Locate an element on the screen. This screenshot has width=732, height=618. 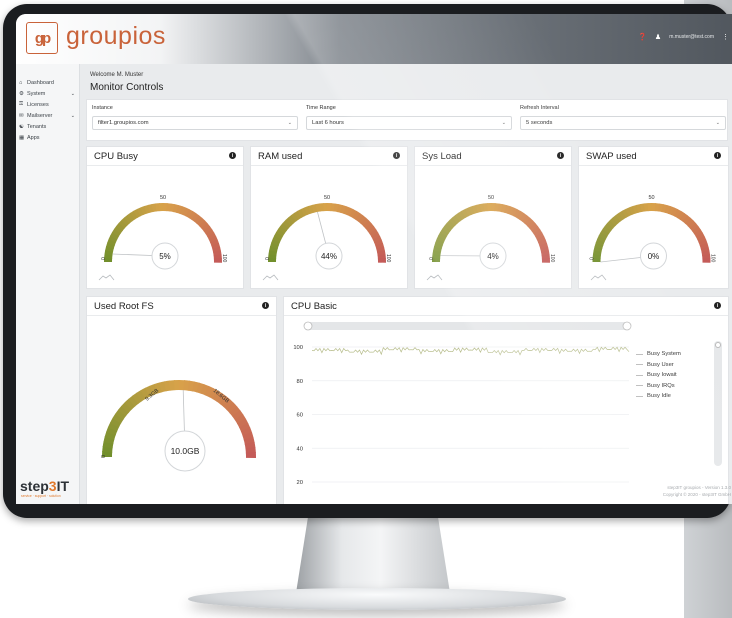
gauge-chart: 0% 50 0 100 is located at coordinates (653, 238).